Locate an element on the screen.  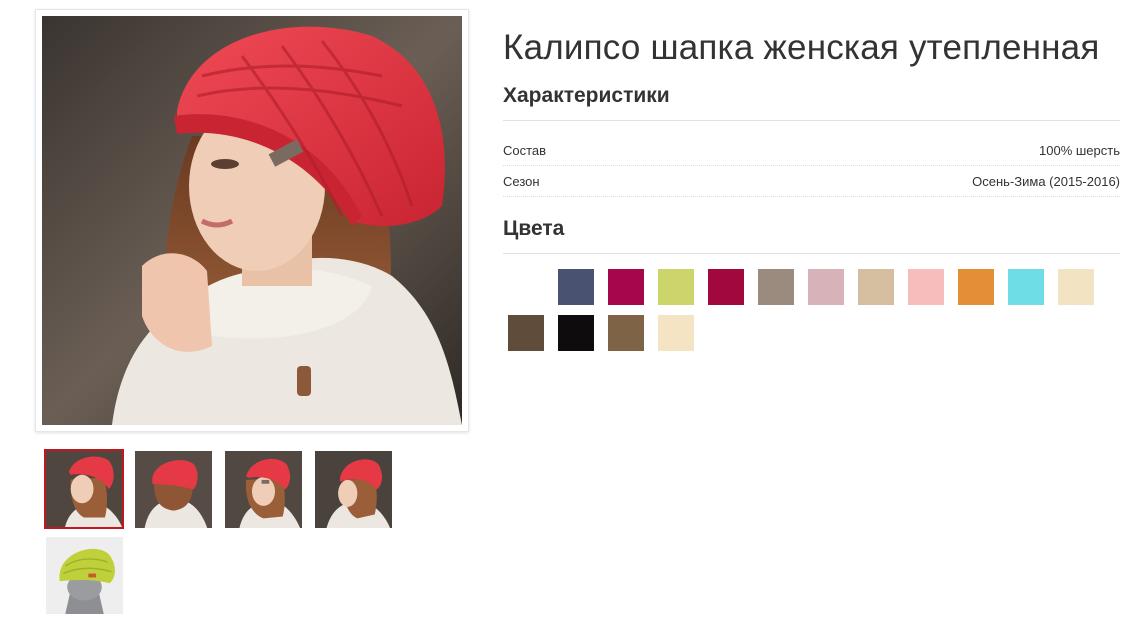
spec-label: Состав is located at coordinates (525, 150).